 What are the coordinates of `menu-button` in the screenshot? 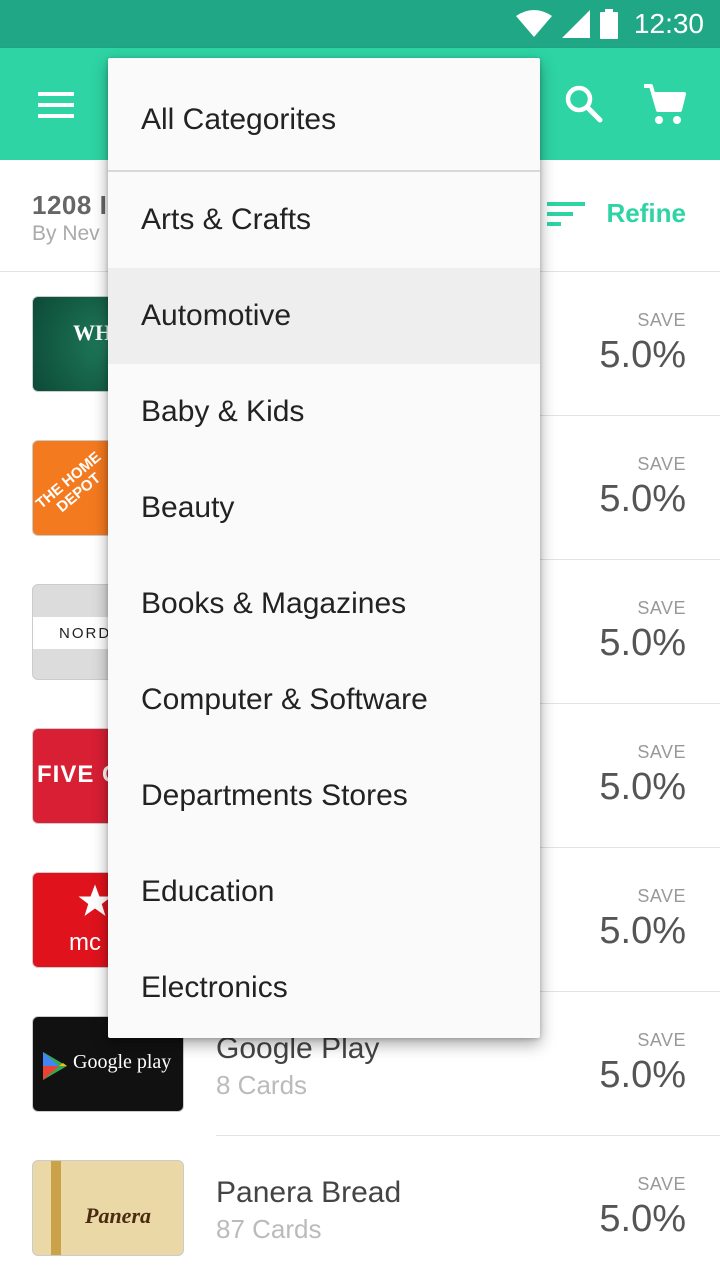 It's located at (56, 105).